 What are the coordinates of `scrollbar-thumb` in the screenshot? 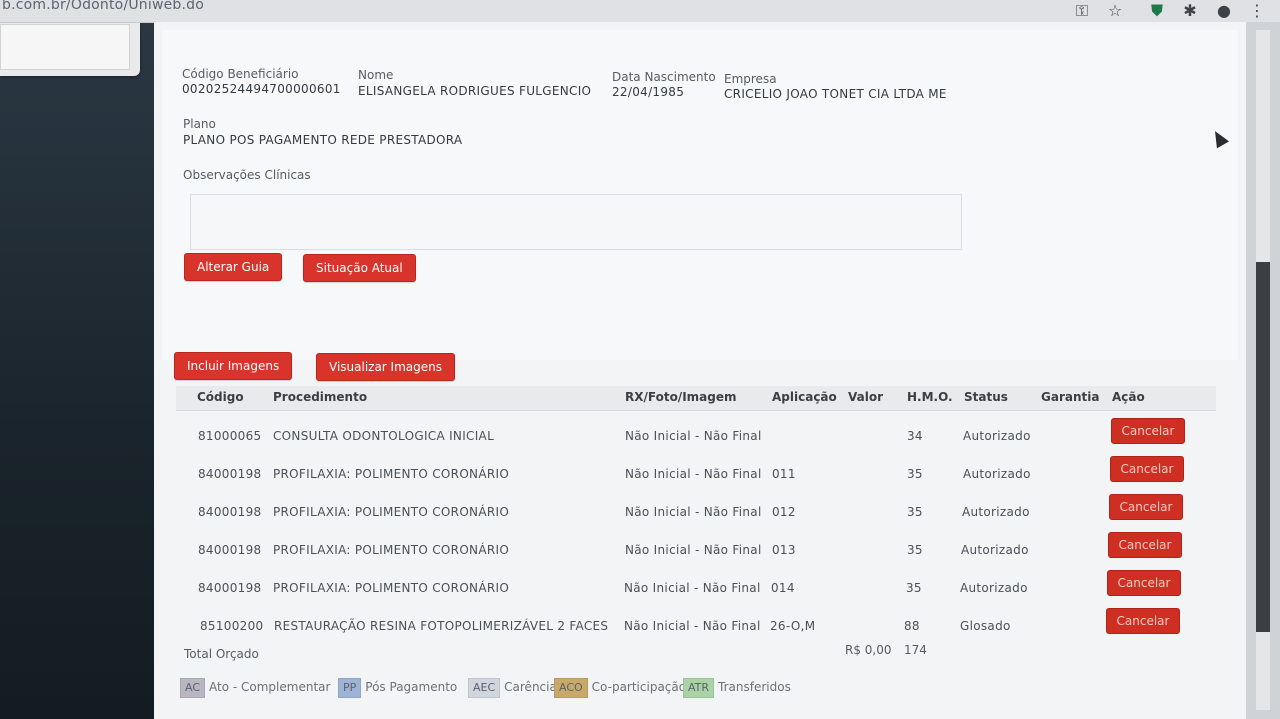 It's located at (1263, 447).